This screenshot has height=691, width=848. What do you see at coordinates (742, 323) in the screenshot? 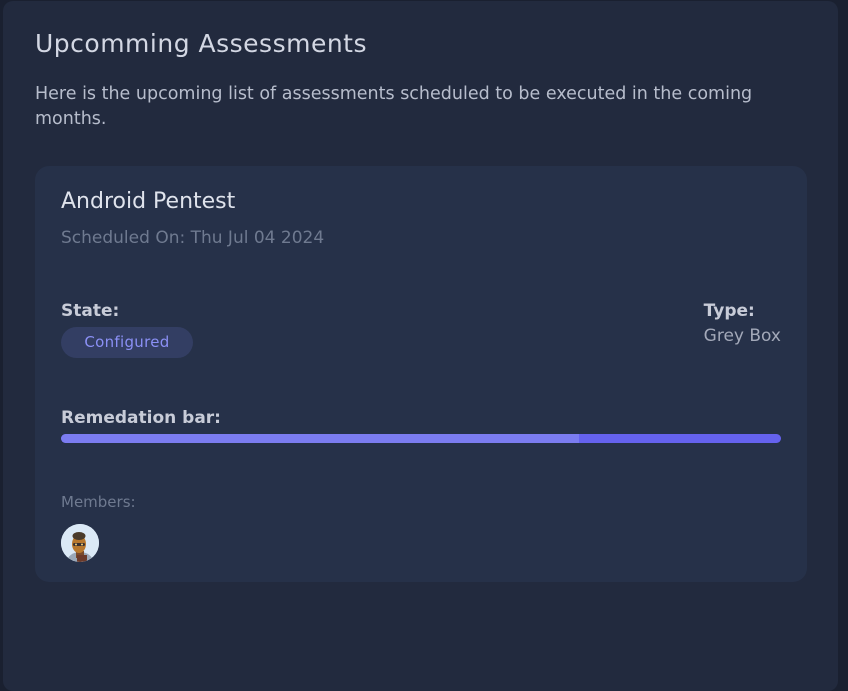
I see `type-block: Type: Grey Box` at bounding box center [742, 323].